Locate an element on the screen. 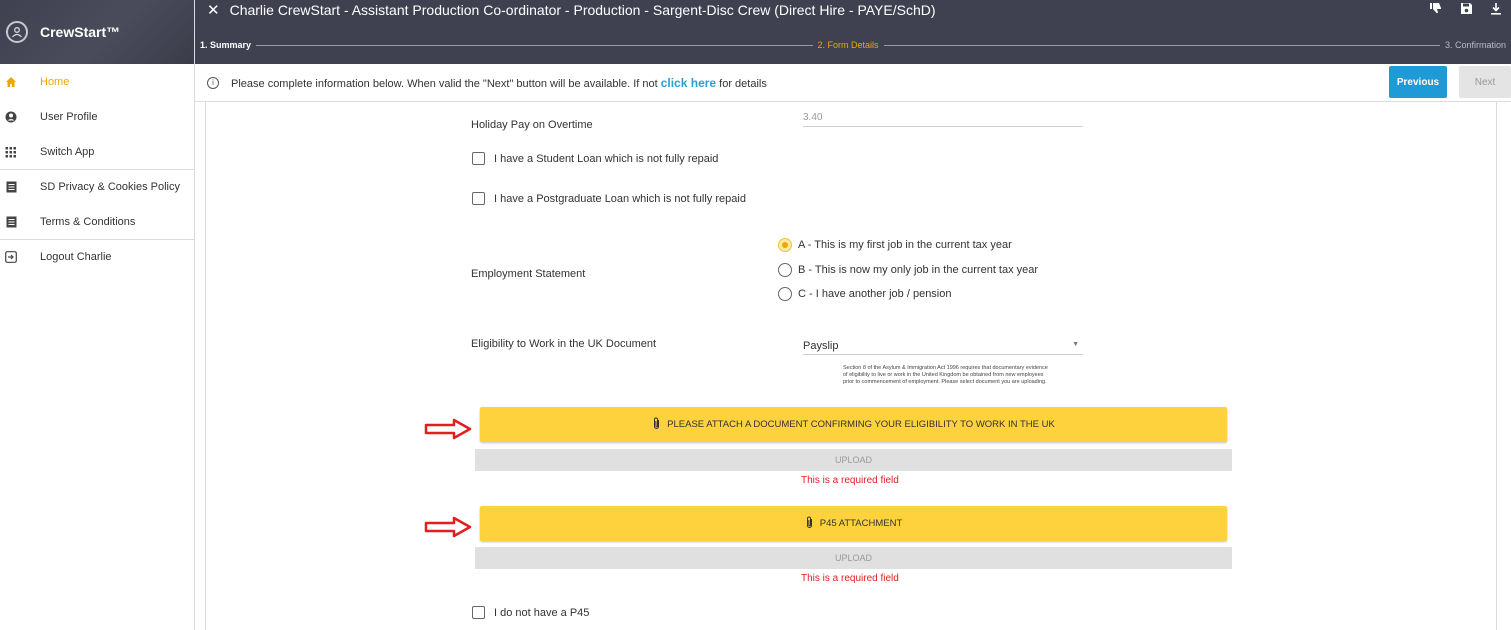  brand-bar: CrewStart™ is located at coordinates (97, 32).